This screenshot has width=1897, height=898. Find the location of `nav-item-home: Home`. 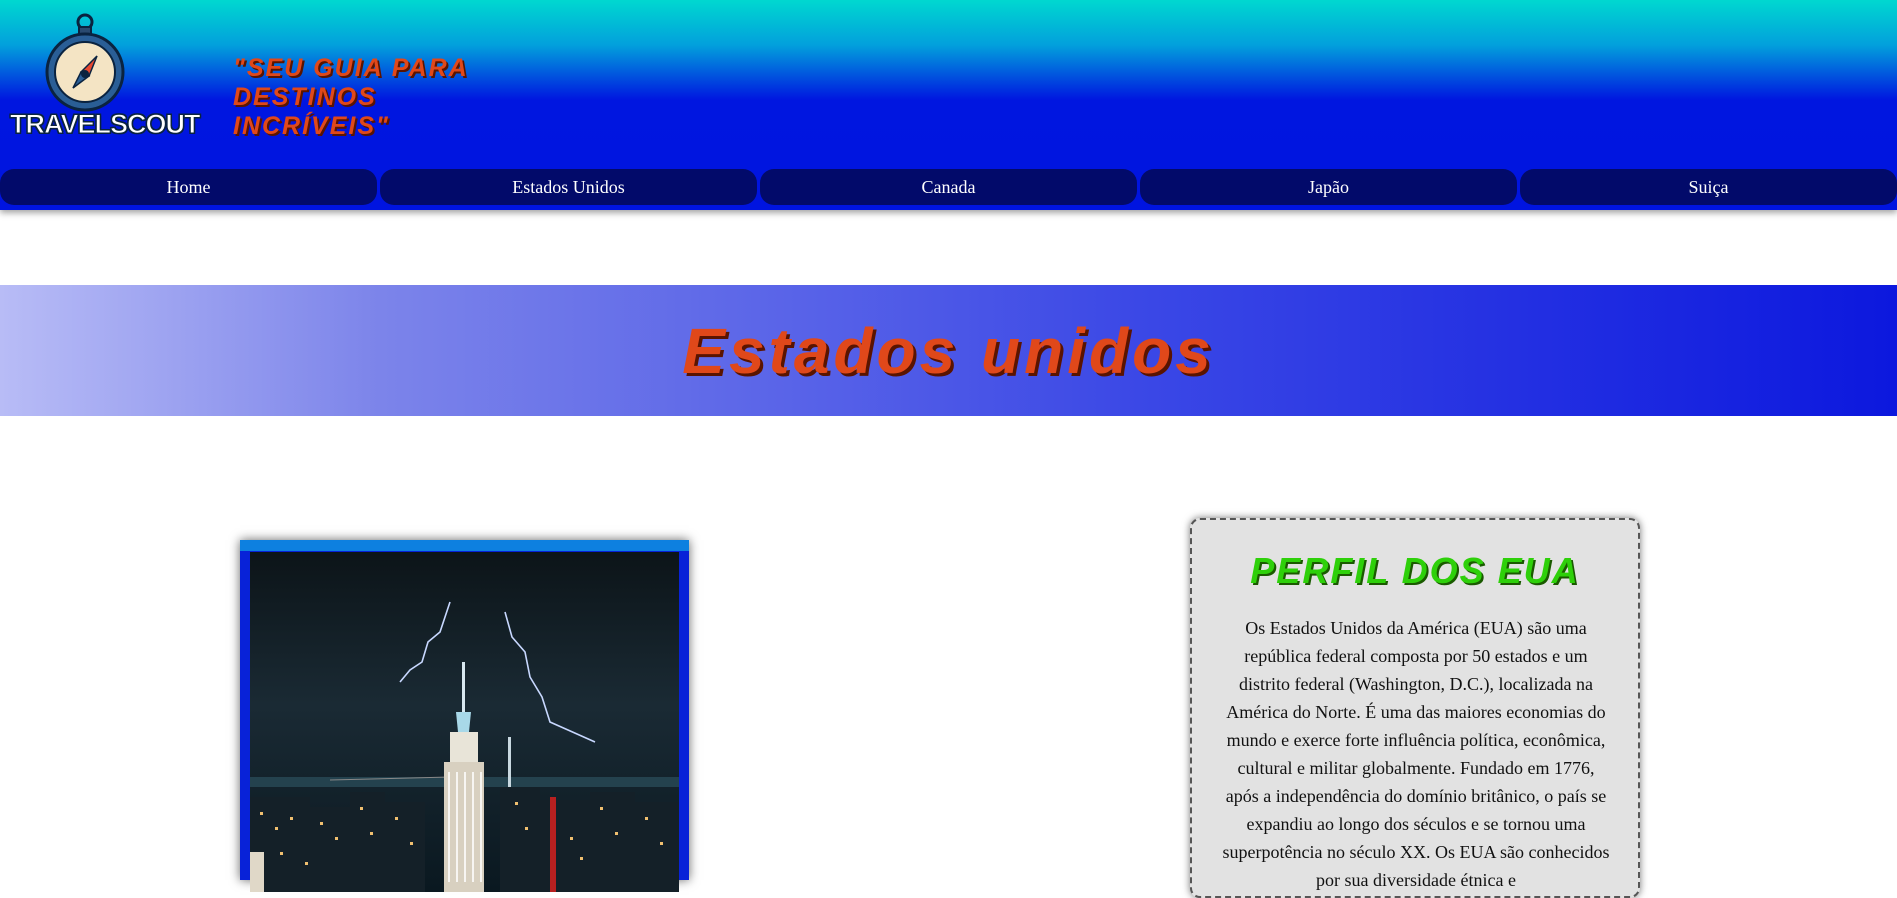

nav-item-home: Home is located at coordinates (188, 187).